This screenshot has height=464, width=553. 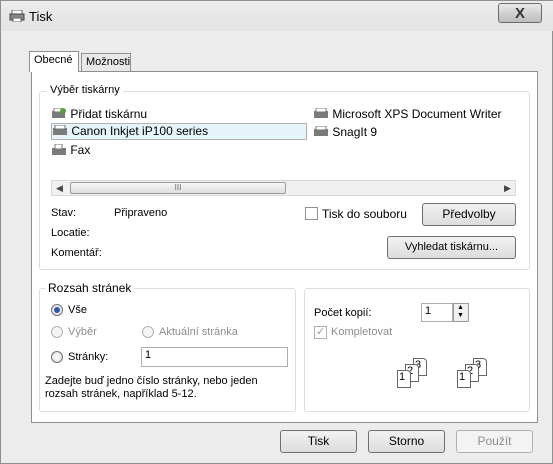 I want to click on fax-icon, so click(x=59, y=149).